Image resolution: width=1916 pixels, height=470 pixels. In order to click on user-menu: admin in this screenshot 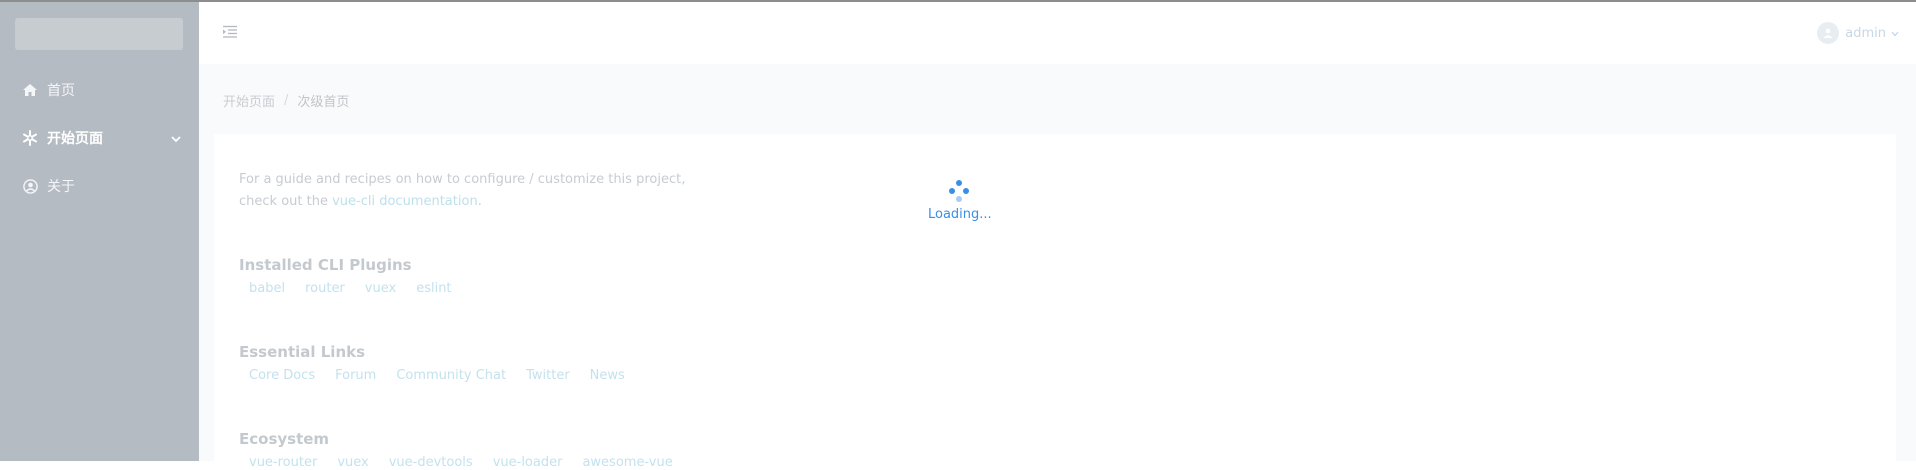, I will do `click(1858, 33)`.